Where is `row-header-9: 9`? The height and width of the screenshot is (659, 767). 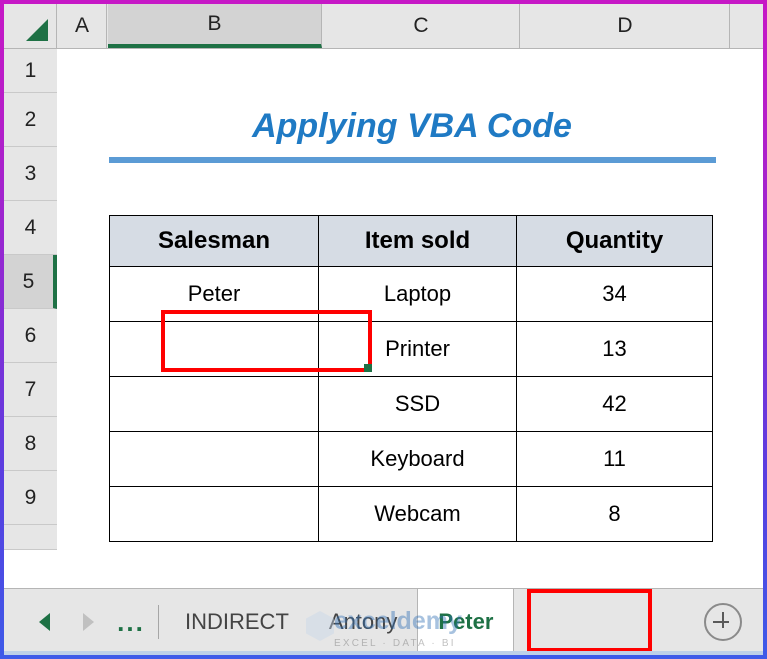 row-header-9: 9 is located at coordinates (30, 498).